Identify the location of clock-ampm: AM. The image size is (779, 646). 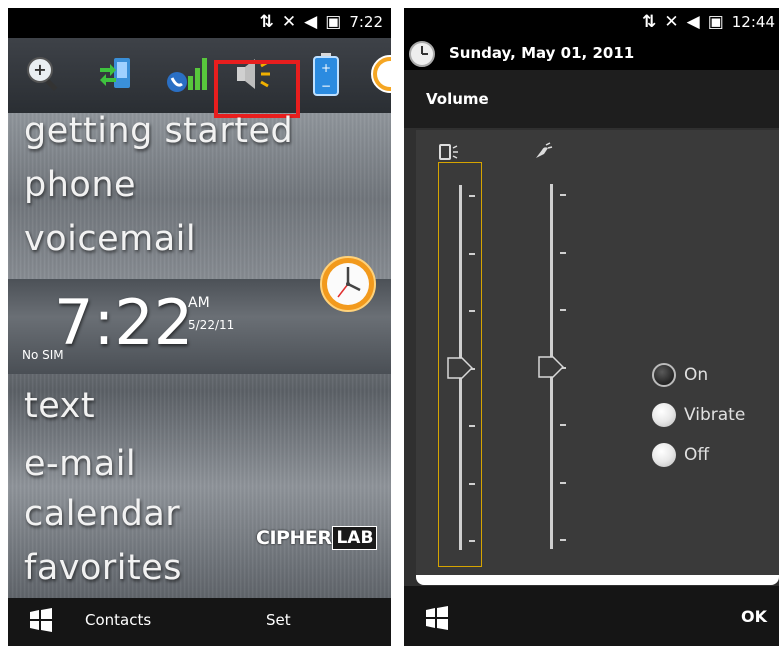
(199, 303).